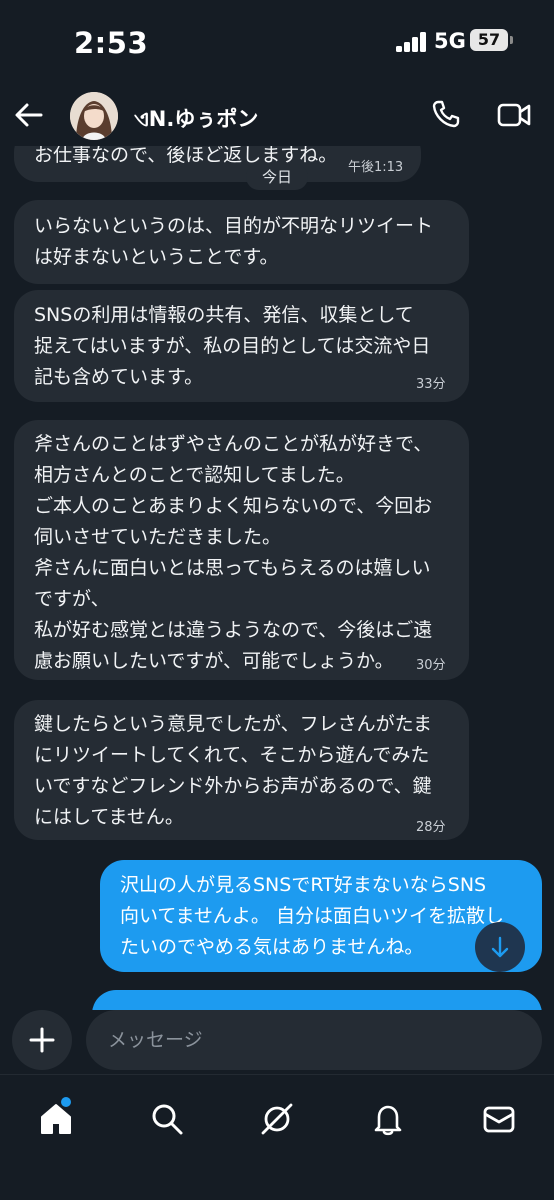 The height and width of the screenshot is (1200, 554). I want to click on scroll-down-button, so click(500, 947).